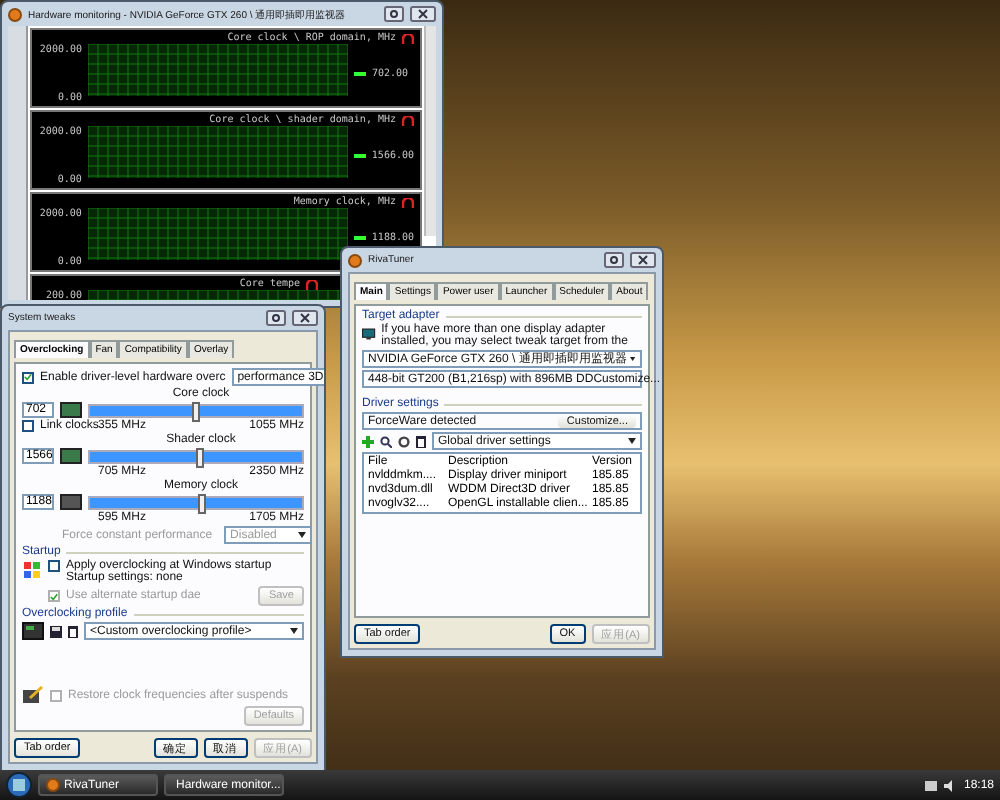  Describe the element at coordinates (369, 334) in the screenshot. I see `monitor-icon` at that location.